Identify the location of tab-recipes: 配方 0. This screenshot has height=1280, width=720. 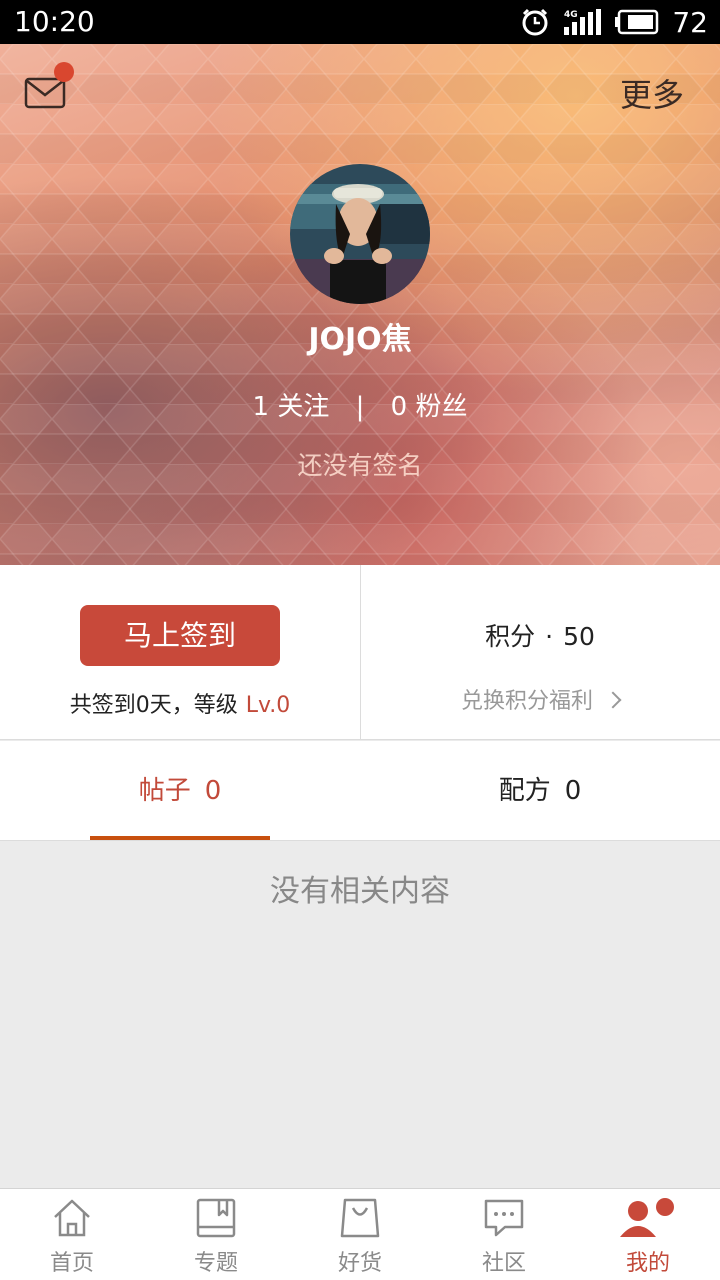
(540, 790).